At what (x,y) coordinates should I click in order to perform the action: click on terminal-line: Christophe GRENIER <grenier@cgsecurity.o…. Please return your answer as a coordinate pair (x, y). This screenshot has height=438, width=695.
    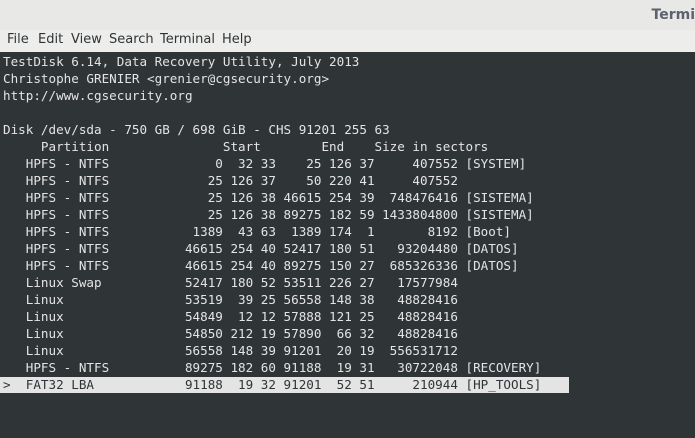
    Looking at the image, I should click on (166, 78).